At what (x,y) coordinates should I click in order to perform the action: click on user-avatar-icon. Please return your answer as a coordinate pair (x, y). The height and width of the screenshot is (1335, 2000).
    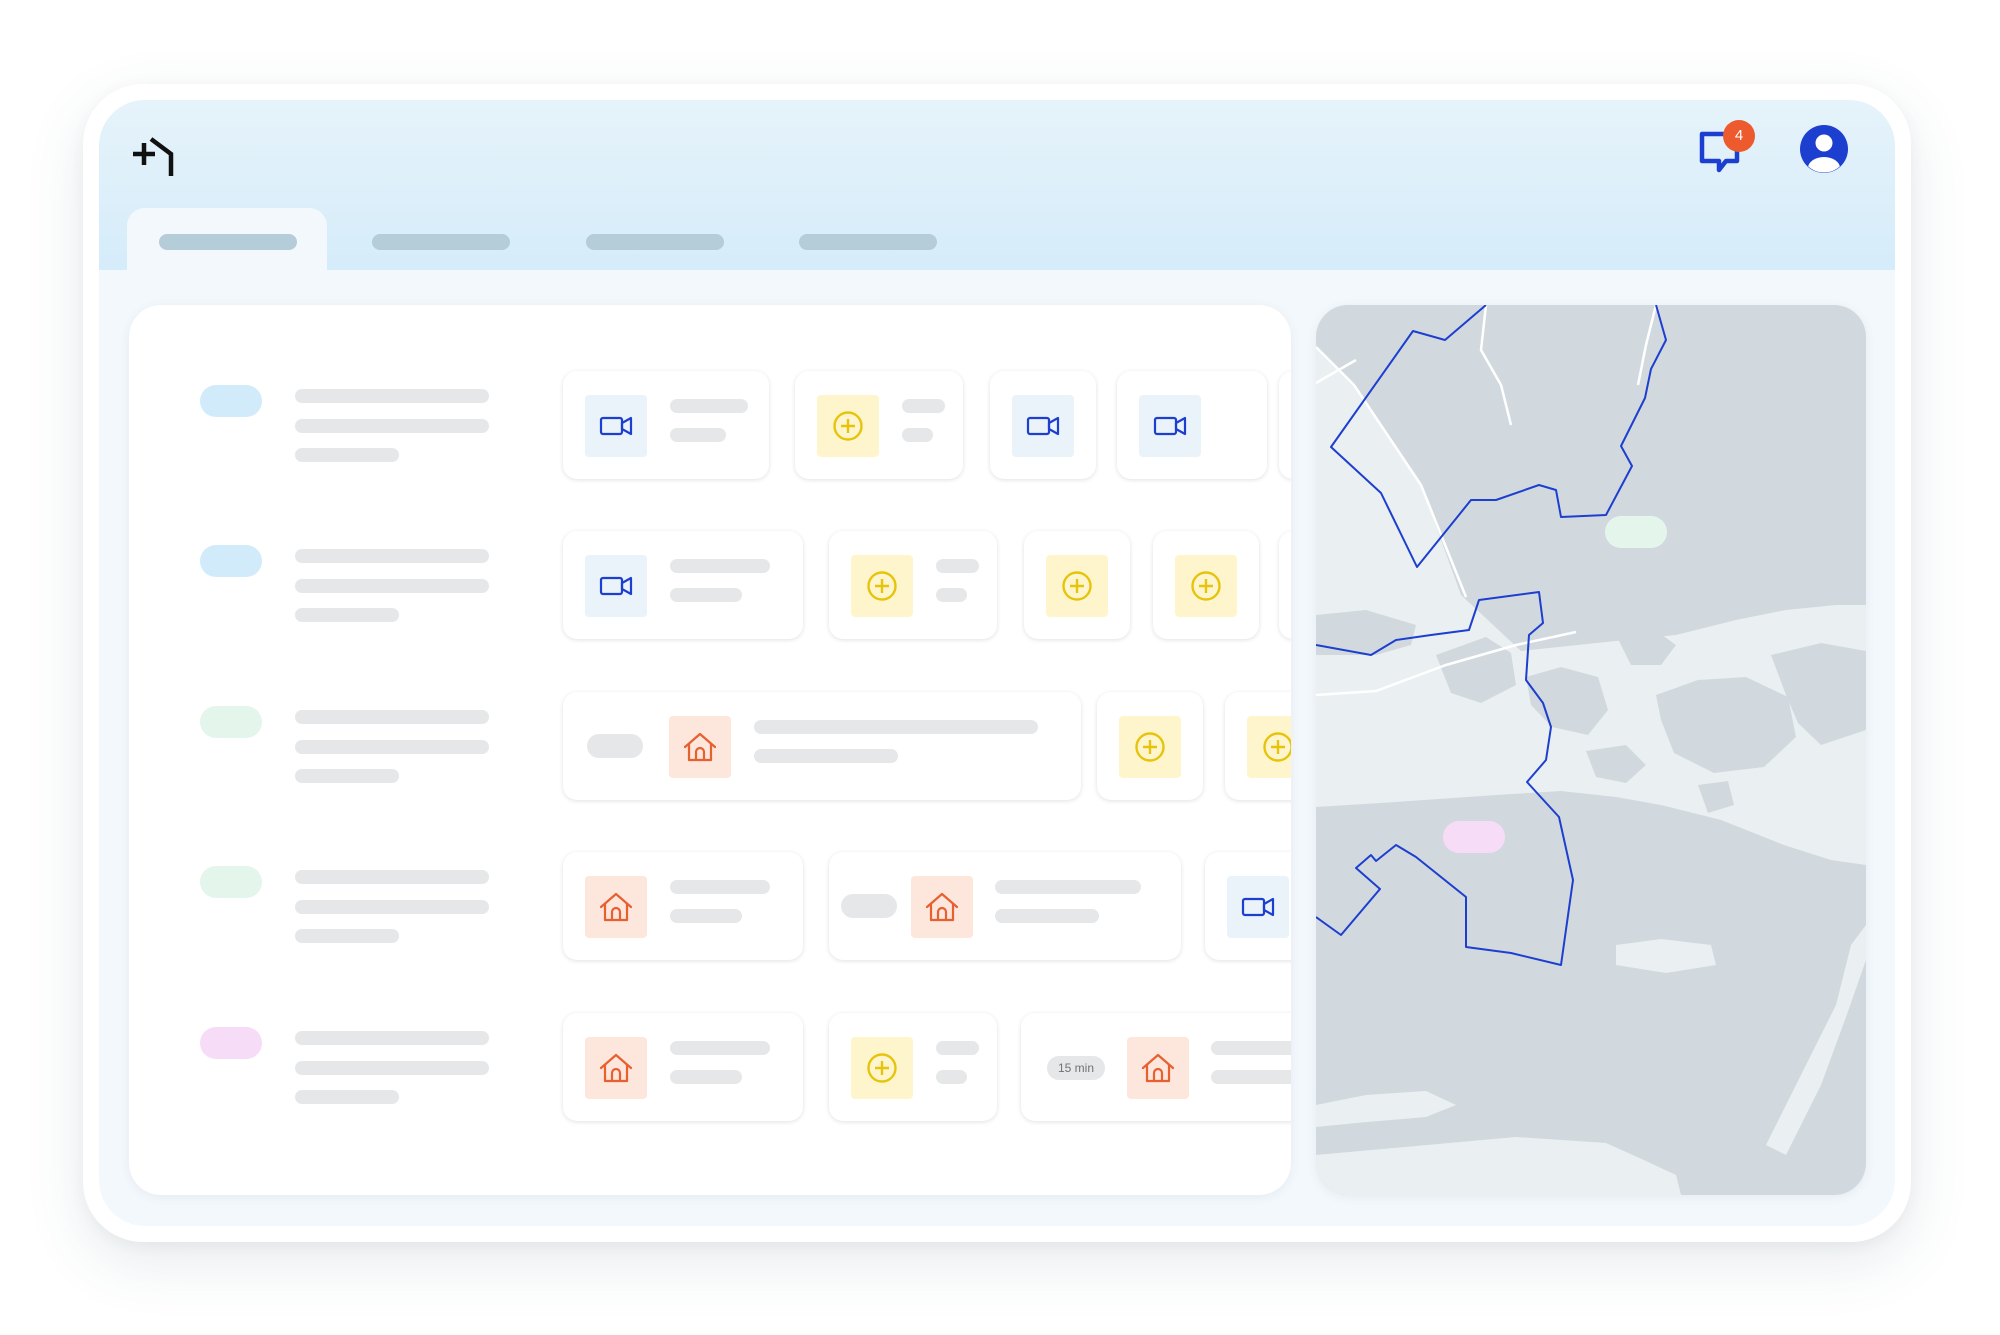
    Looking at the image, I should click on (1824, 149).